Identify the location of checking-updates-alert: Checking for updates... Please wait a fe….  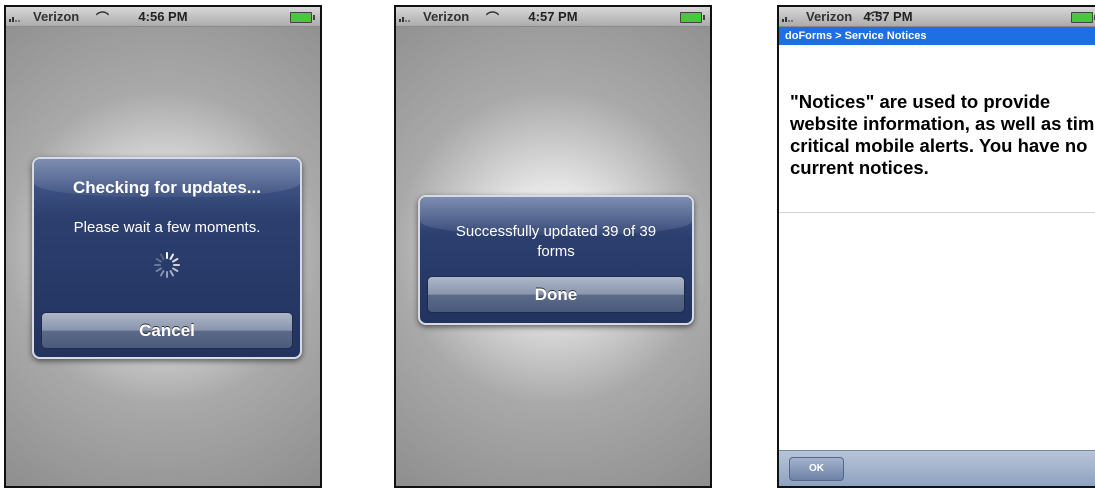
(167, 258).